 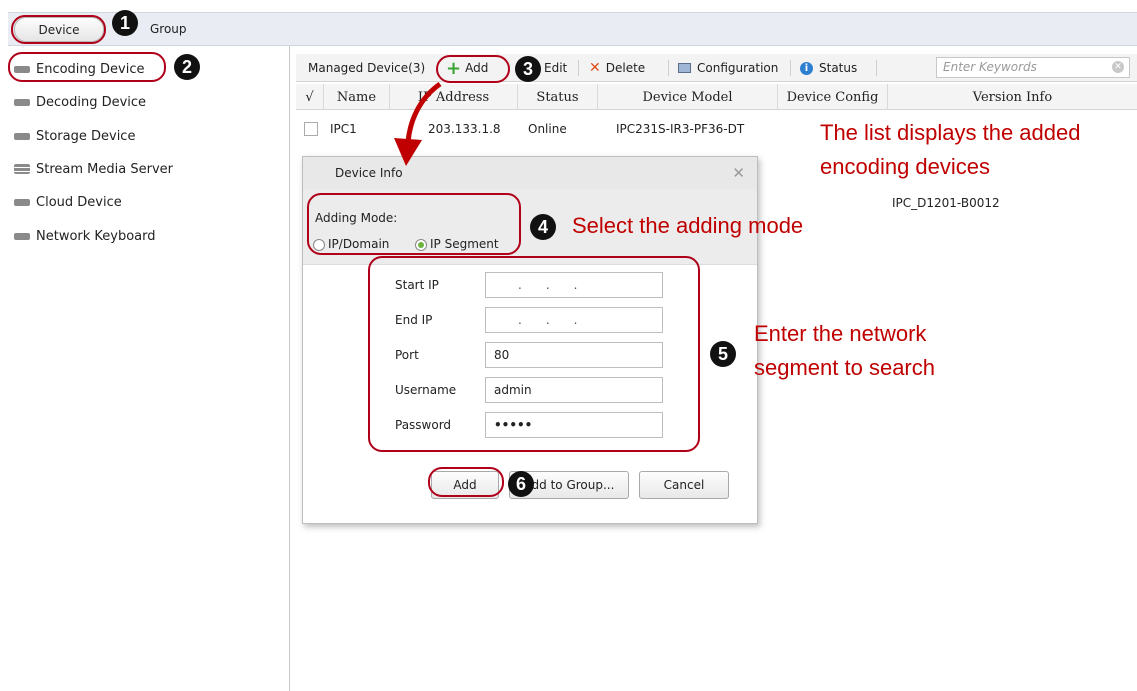 What do you see at coordinates (367, 68) in the screenshot?
I see `managed-device-count: Managed Device(3)` at bounding box center [367, 68].